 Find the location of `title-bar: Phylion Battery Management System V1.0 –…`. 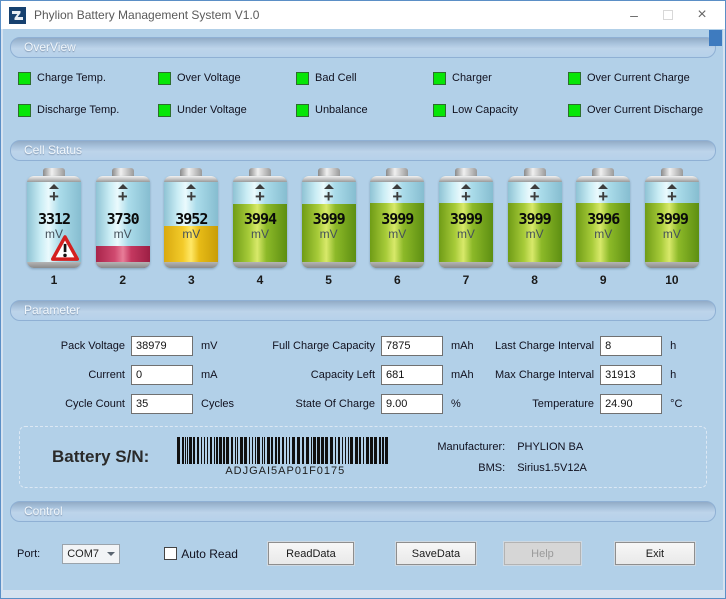

title-bar: Phylion Battery Management System V1.0 –… is located at coordinates (363, 15).